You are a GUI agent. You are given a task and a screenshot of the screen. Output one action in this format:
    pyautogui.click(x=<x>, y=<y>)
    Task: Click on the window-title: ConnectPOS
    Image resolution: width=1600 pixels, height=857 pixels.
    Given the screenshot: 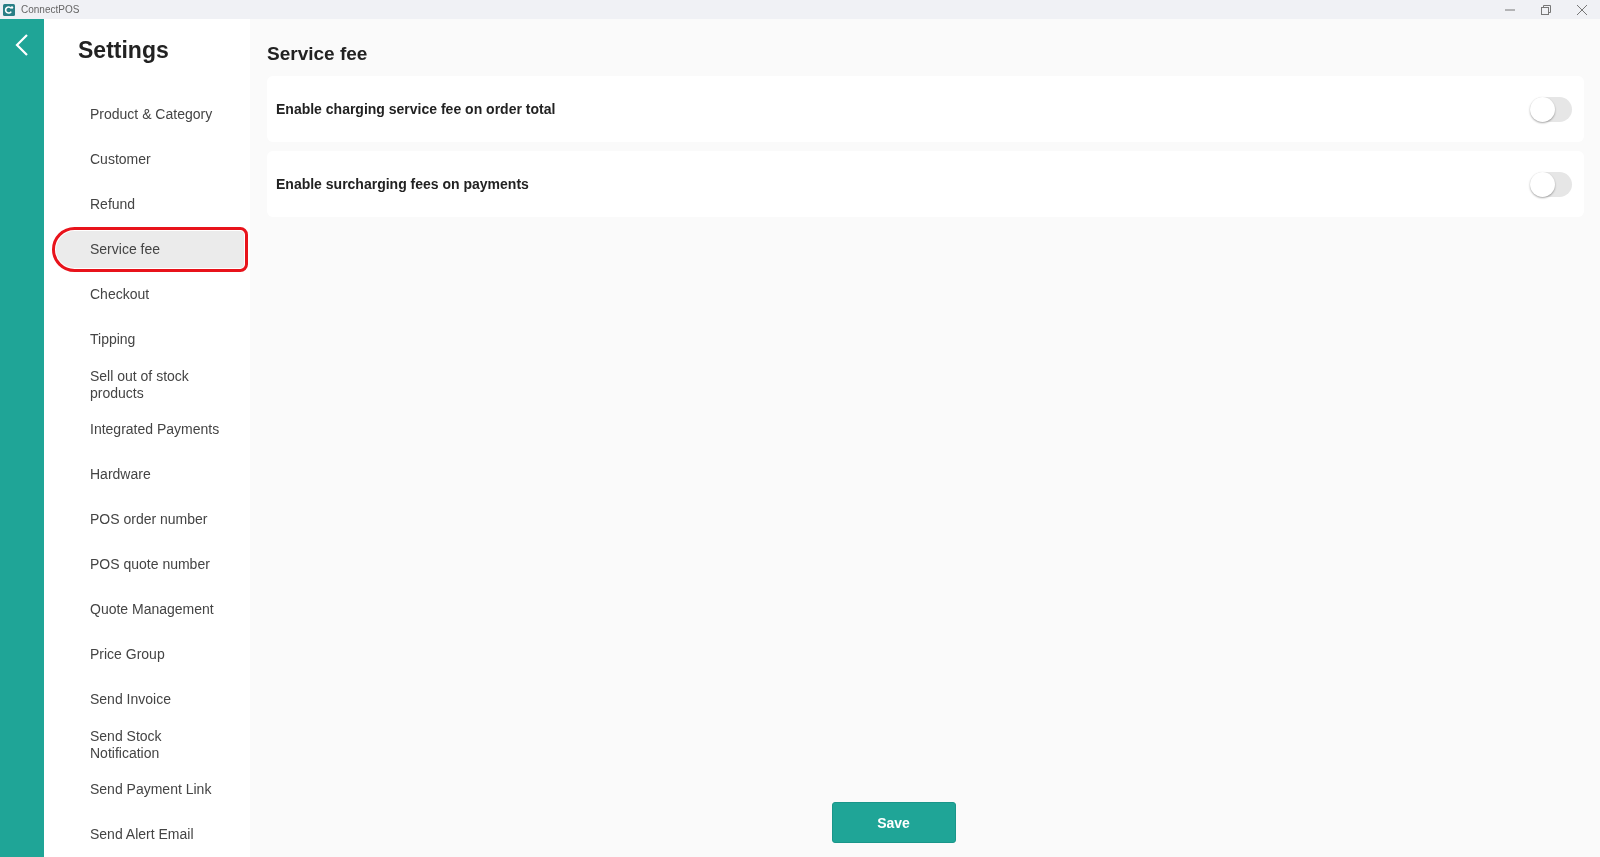 What is the action you would take?
    pyautogui.click(x=50, y=9)
    